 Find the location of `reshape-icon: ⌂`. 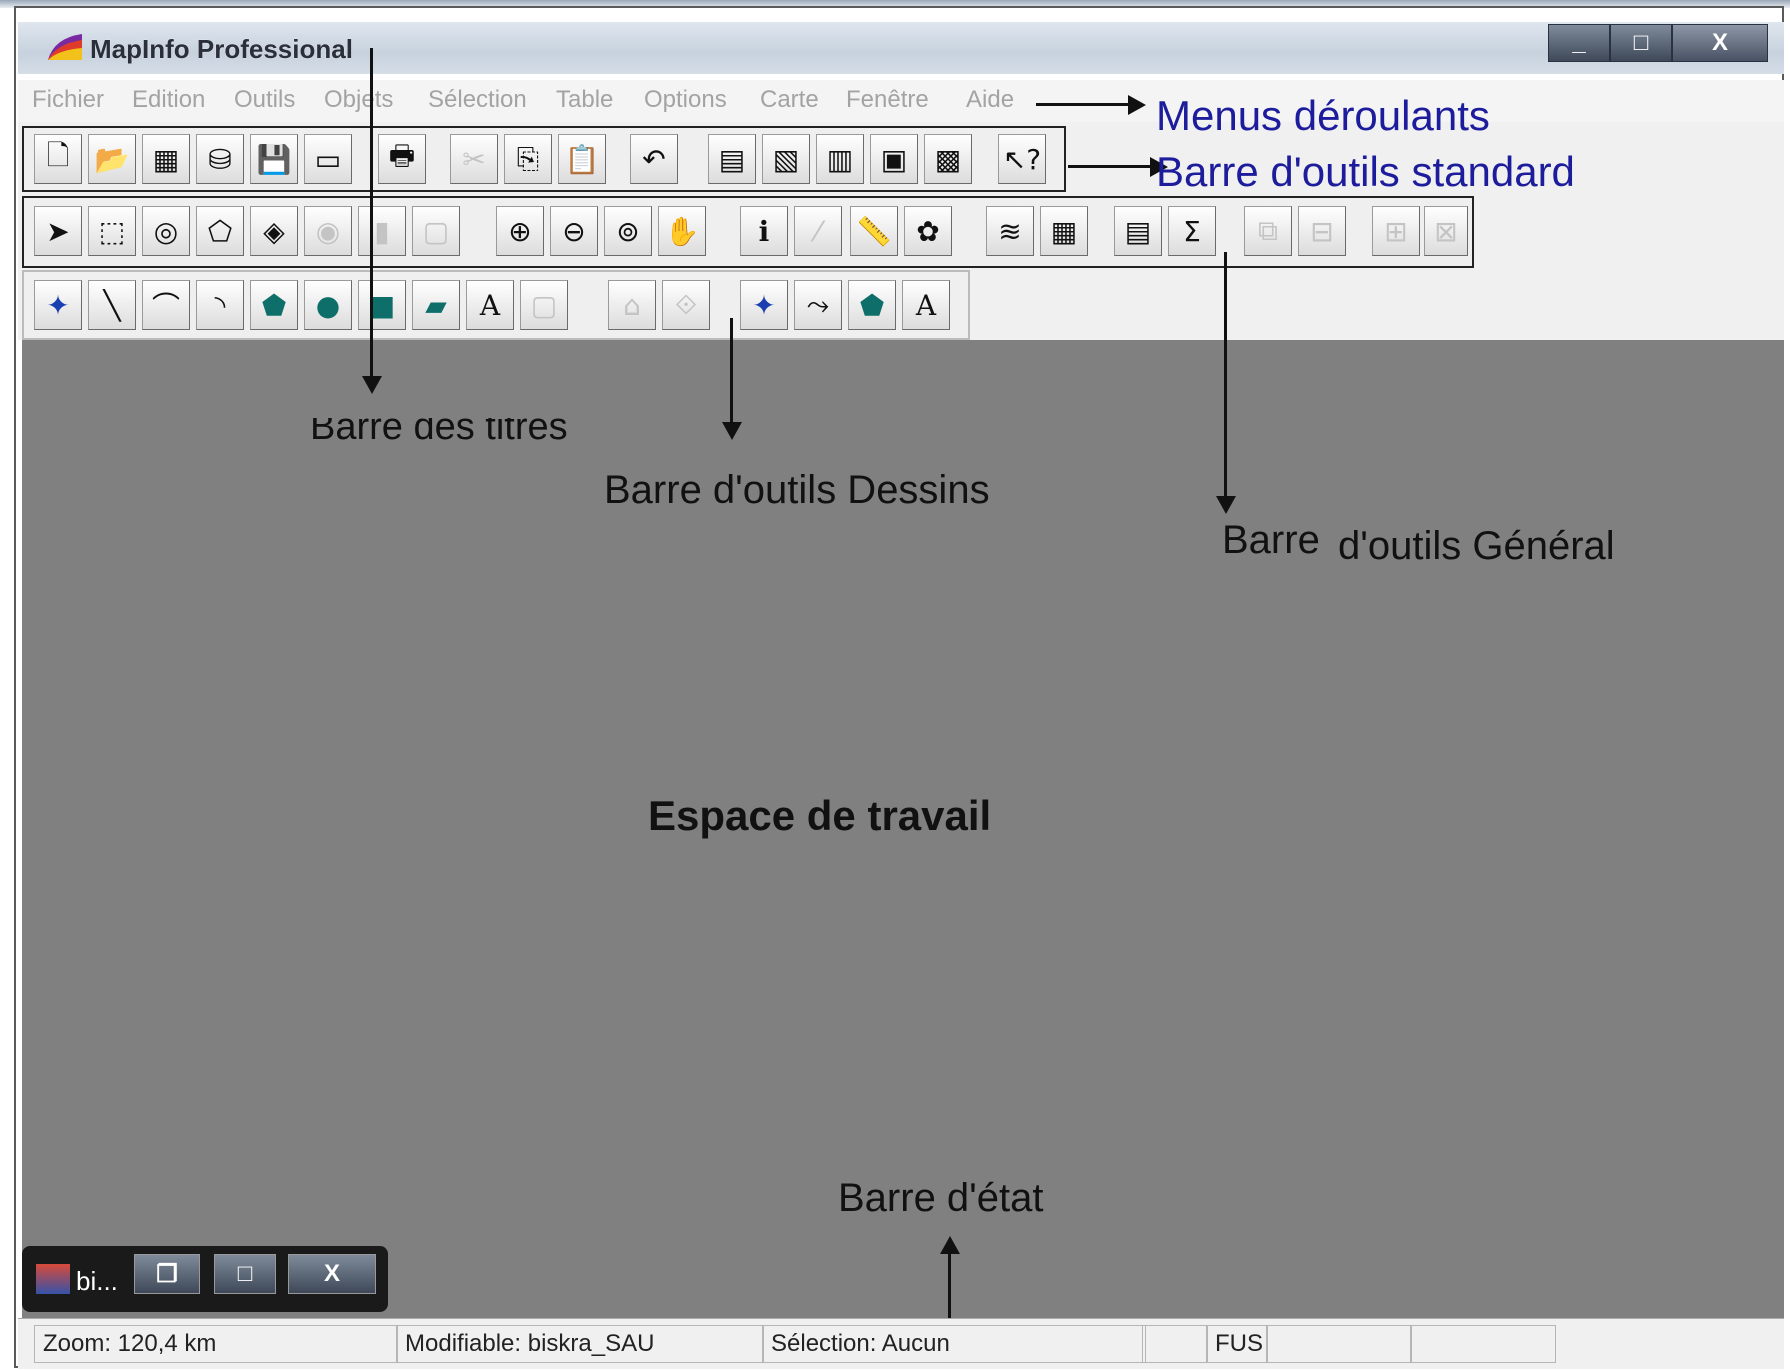

reshape-icon: ⌂ is located at coordinates (632, 305).